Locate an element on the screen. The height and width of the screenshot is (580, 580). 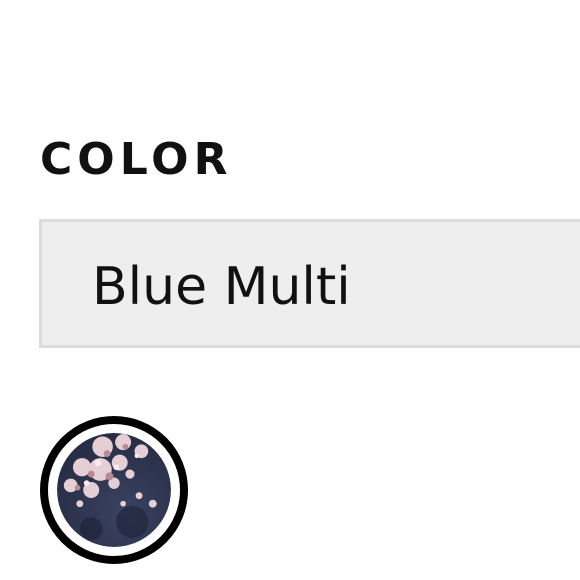
swatch-blue-multi is located at coordinates (114, 490).